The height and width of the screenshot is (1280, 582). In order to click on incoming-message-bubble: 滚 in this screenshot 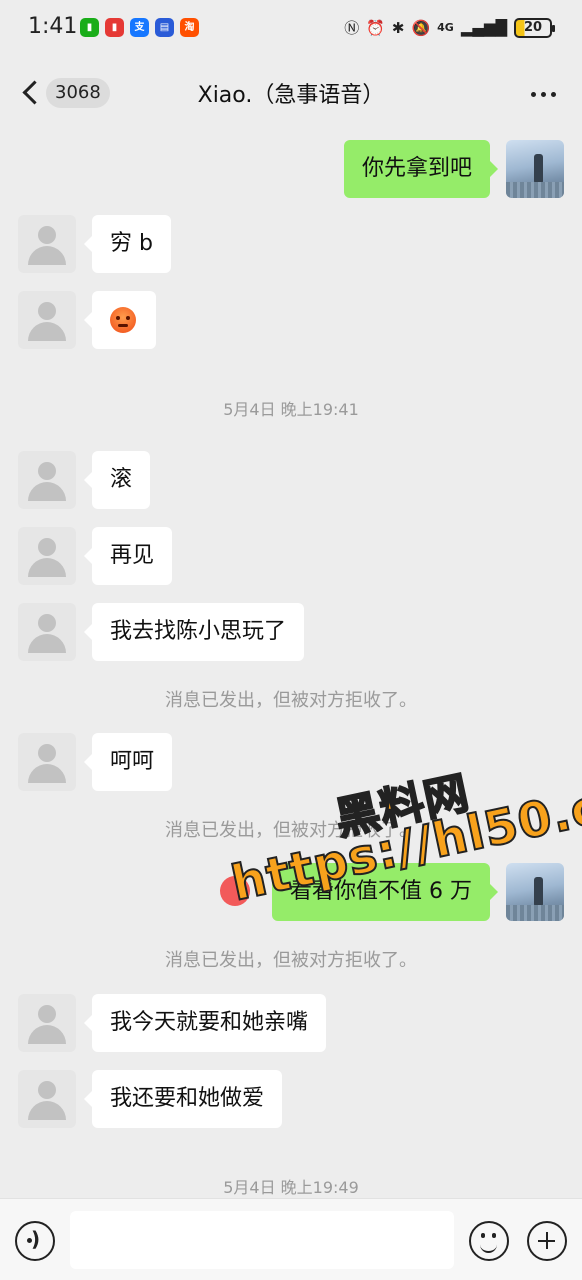, I will do `click(117, 480)`.